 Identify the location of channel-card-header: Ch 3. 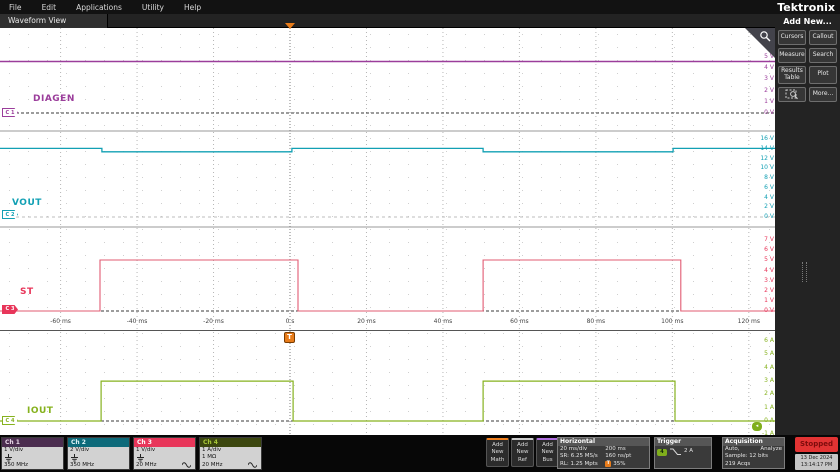
(164, 442).